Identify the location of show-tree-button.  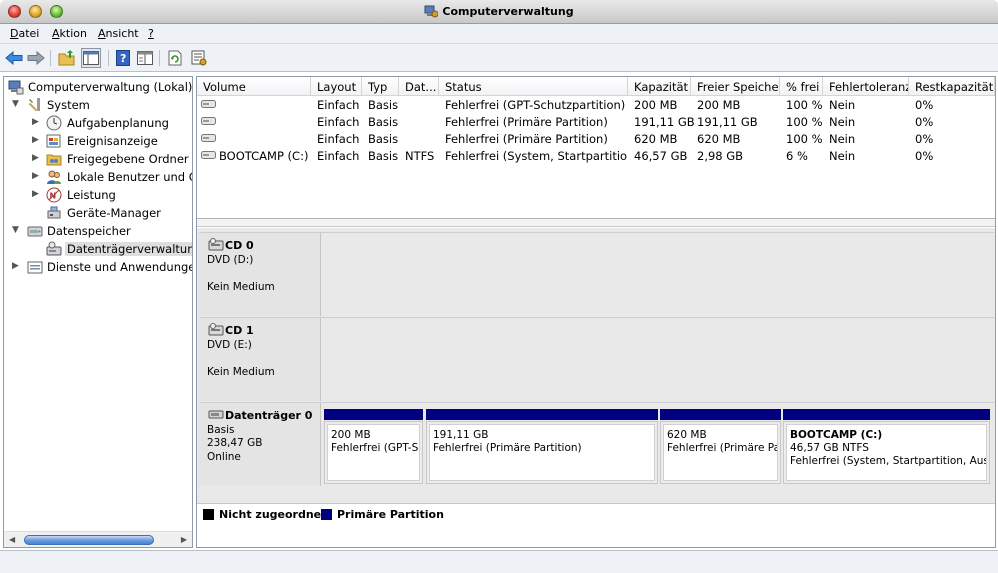
(91, 58).